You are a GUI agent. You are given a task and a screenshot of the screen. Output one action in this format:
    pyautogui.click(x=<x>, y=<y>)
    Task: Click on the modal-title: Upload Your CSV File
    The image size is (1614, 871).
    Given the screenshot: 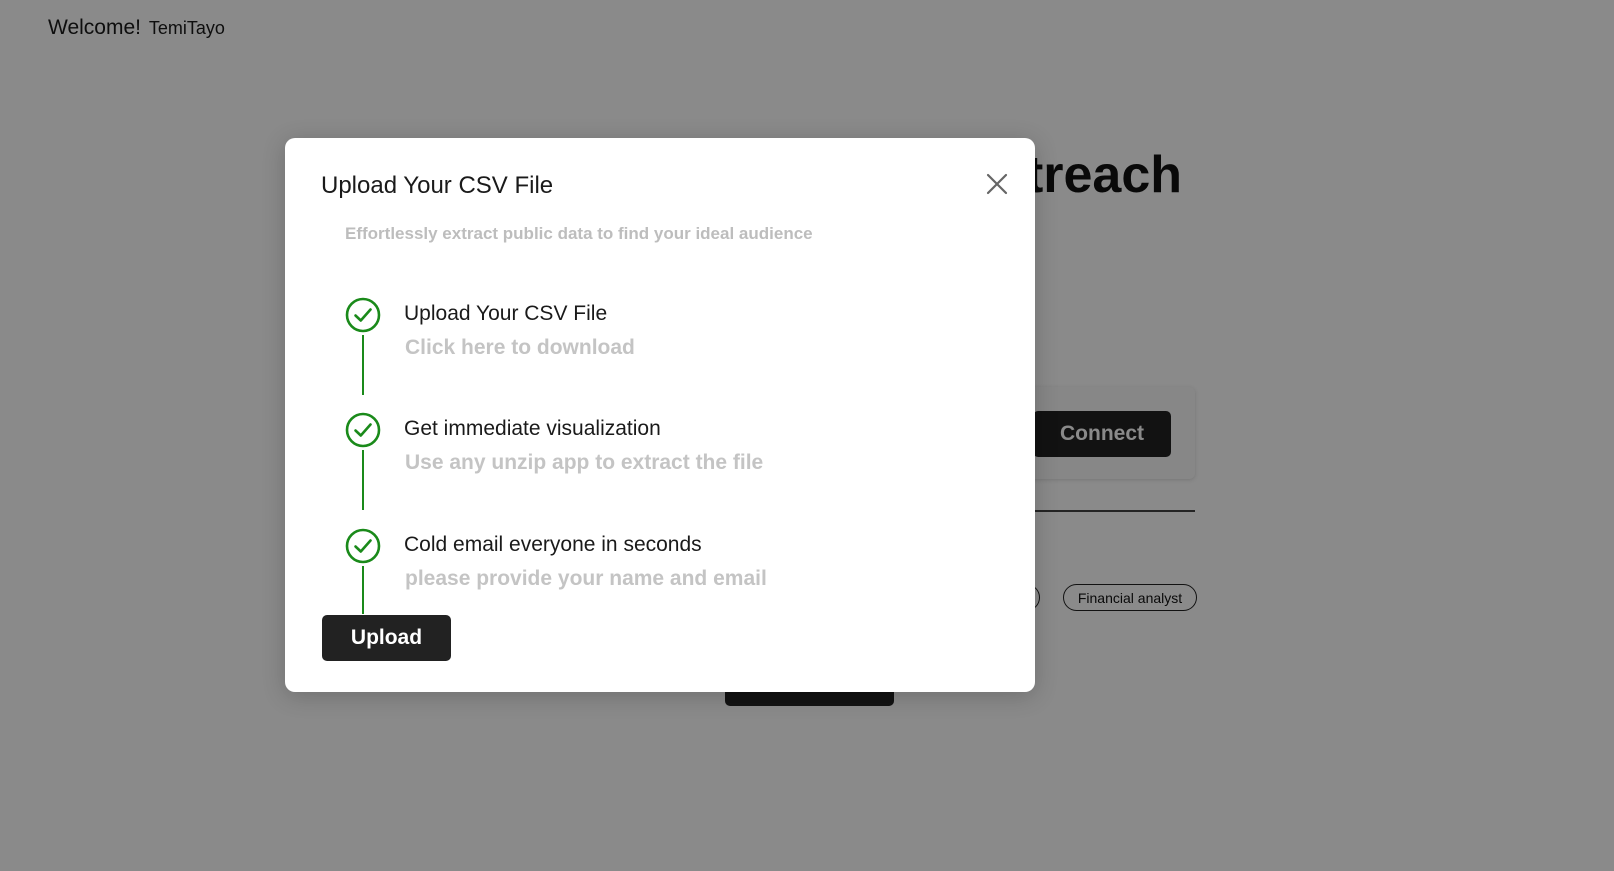 What is the action you would take?
    pyautogui.click(x=437, y=185)
    